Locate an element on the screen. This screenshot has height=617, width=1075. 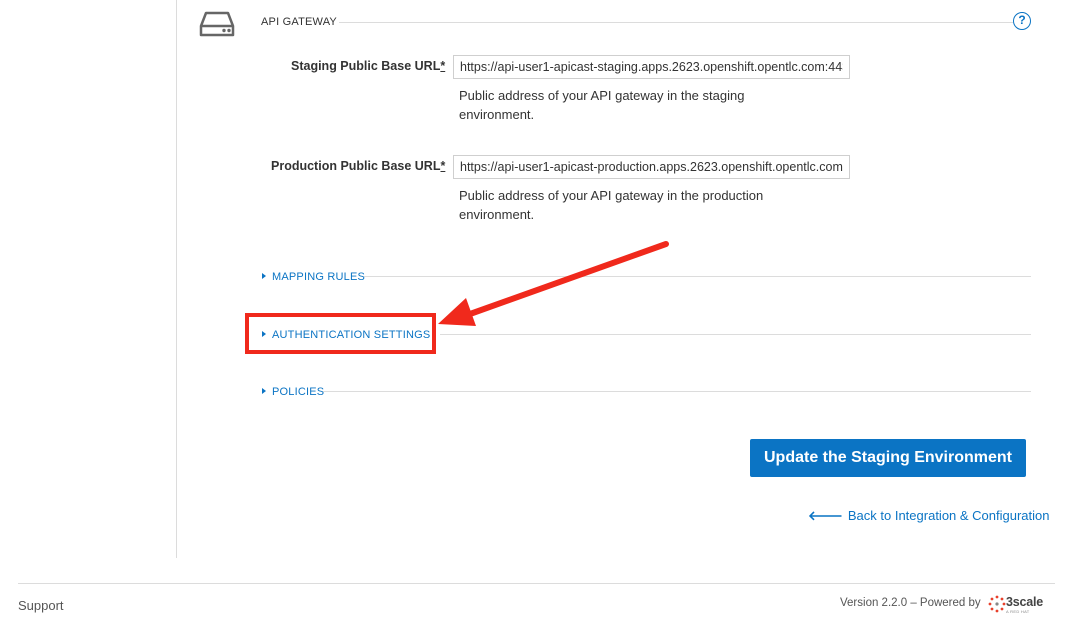
policies-toggle: POLICIES is located at coordinates (293, 392).